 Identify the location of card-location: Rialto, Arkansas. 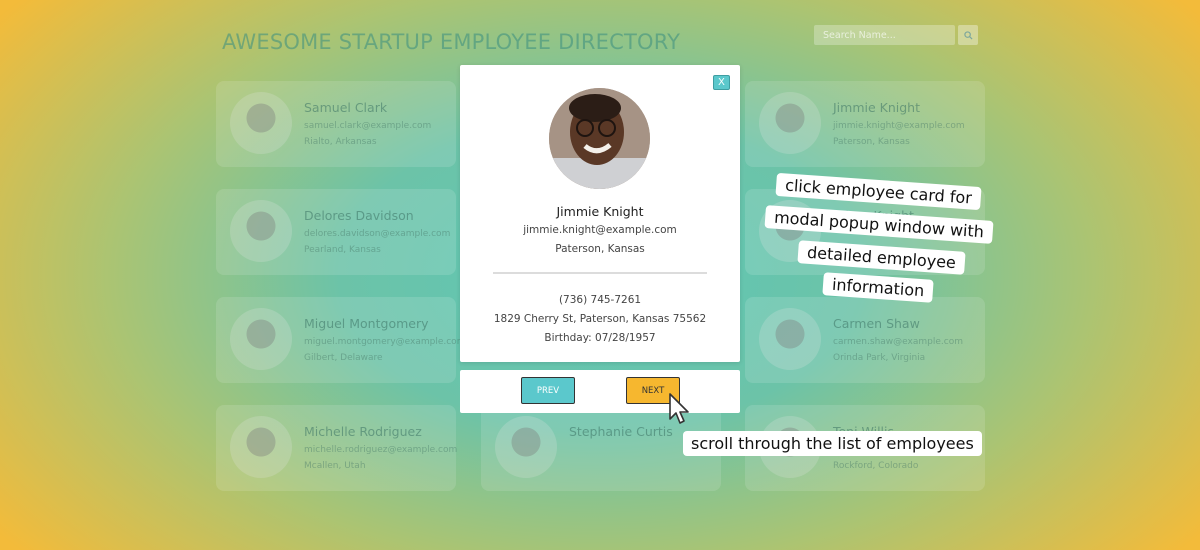
(340, 142).